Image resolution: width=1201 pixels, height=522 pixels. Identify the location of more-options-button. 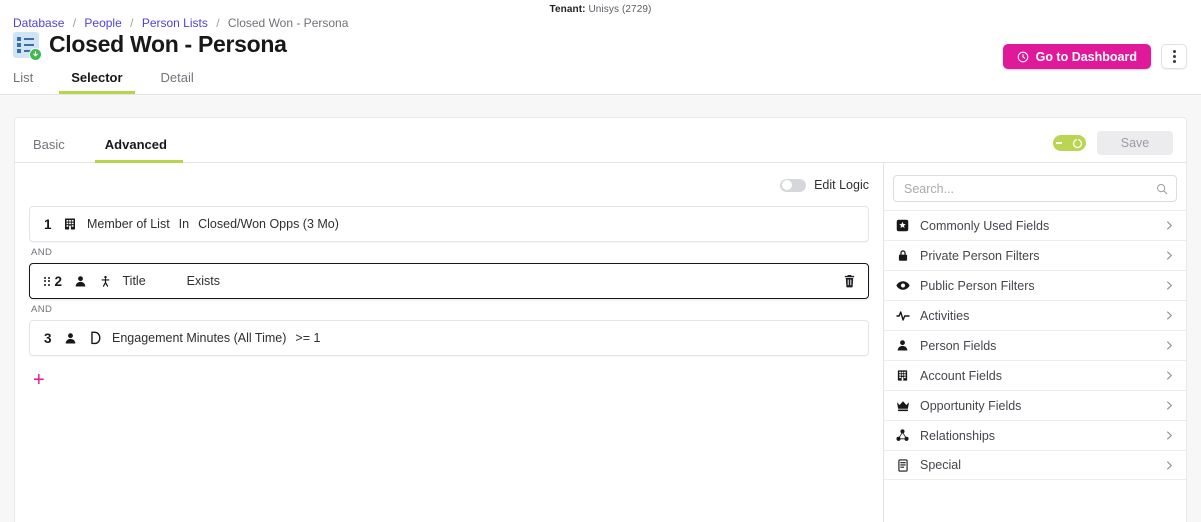
(1174, 56).